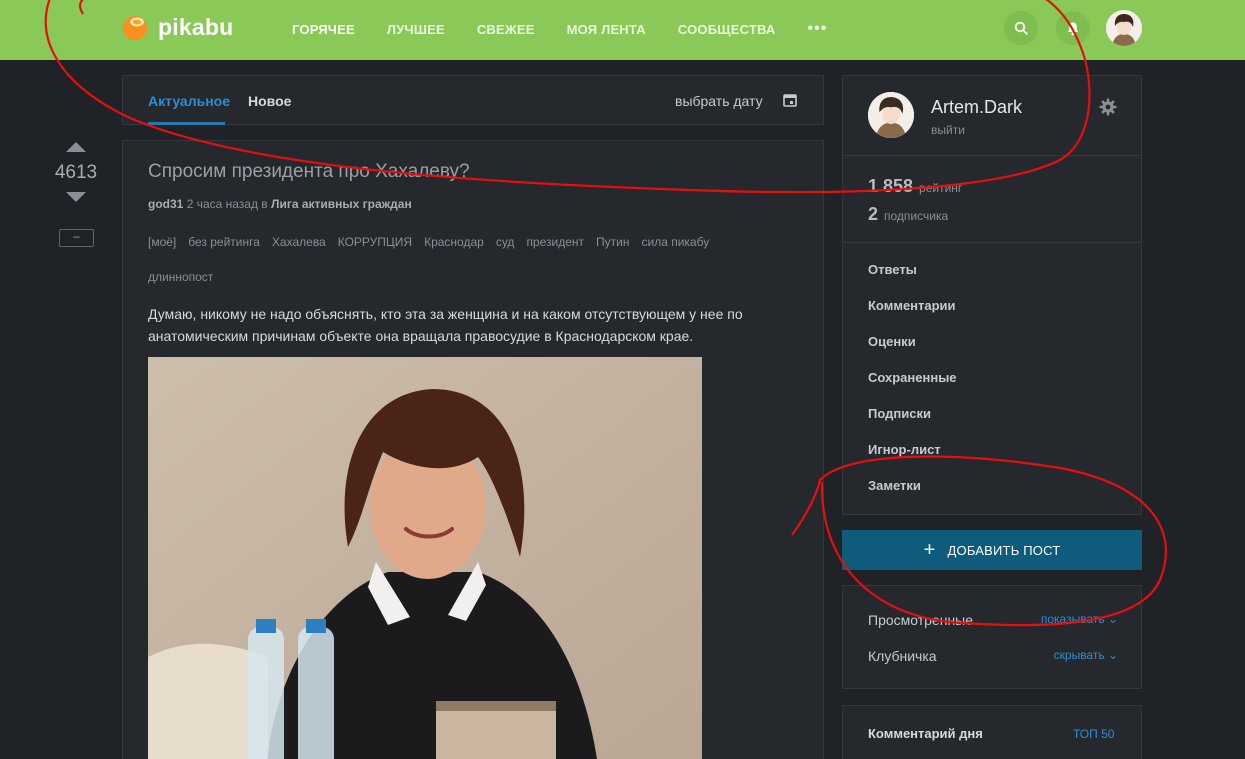  What do you see at coordinates (948, 130) in the screenshot?
I see `logout-link: выйти` at bounding box center [948, 130].